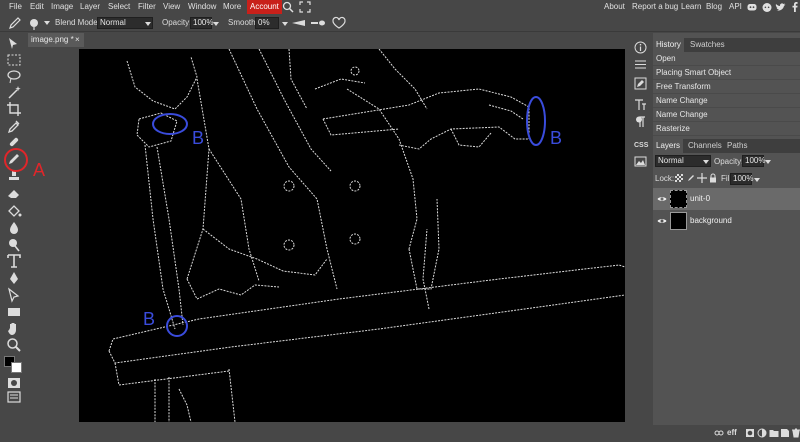  Describe the element at coordinates (762, 433) in the screenshot. I see `adjustment-layer-icon` at that location.